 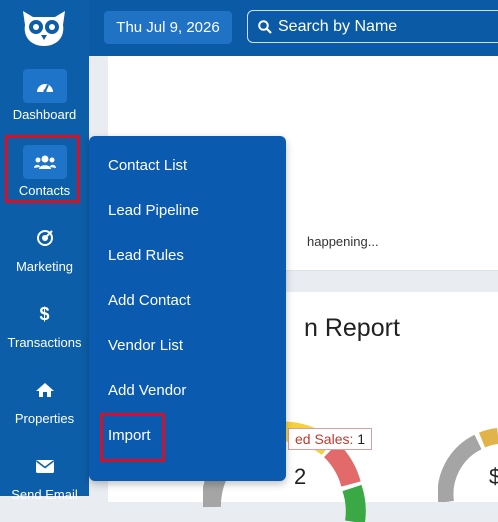 What do you see at coordinates (45, 238) in the screenshot?
I see `target-icon` at bounding box center [45, 238].